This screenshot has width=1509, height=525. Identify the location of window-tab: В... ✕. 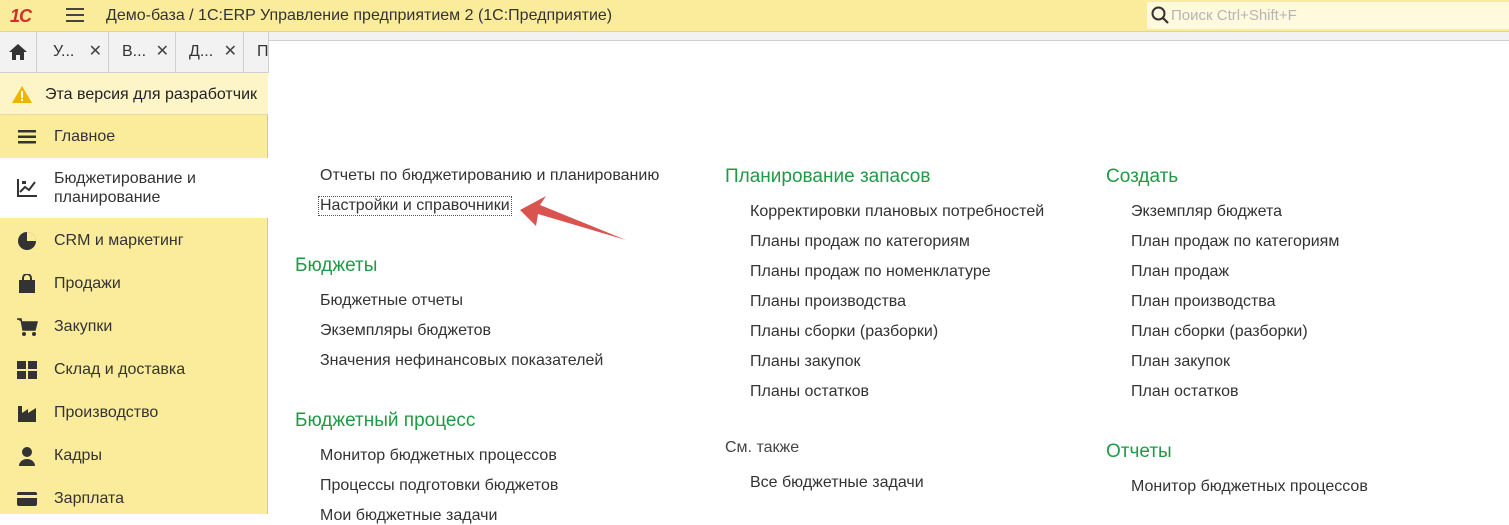
(143, 52).